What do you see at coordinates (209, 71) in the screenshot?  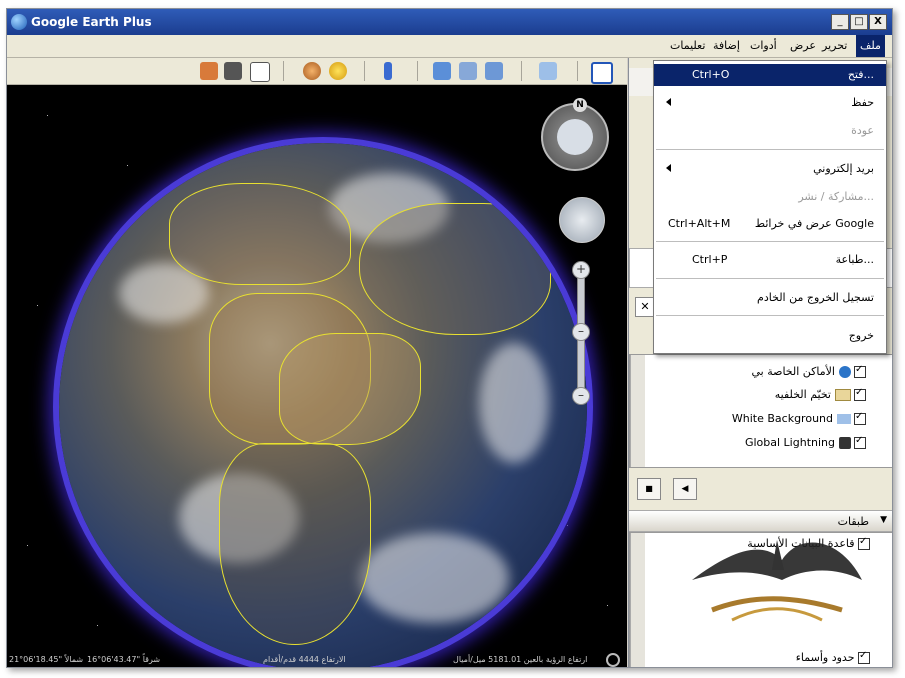 I see `google-maps-icon` at bounding box center [209, 71].